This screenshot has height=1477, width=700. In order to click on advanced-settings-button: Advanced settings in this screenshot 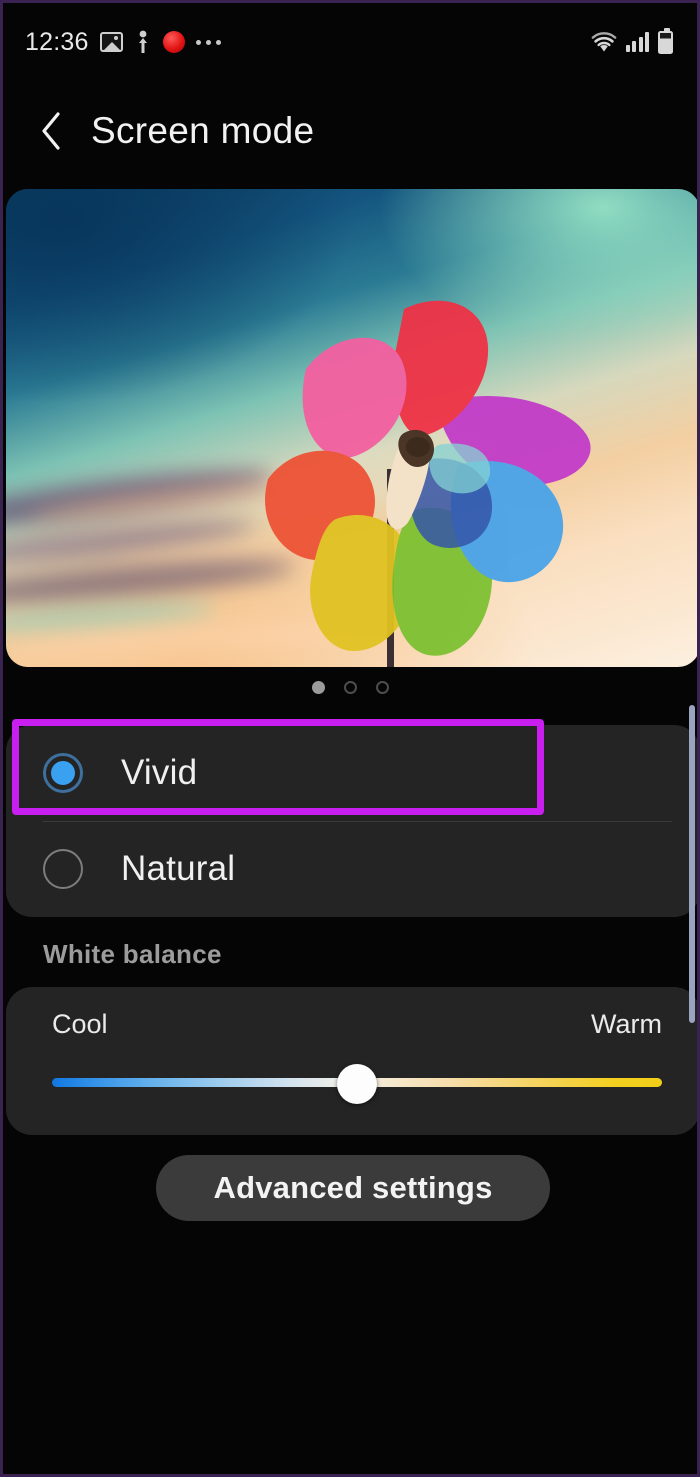, I will do `click(353, 1188)`.